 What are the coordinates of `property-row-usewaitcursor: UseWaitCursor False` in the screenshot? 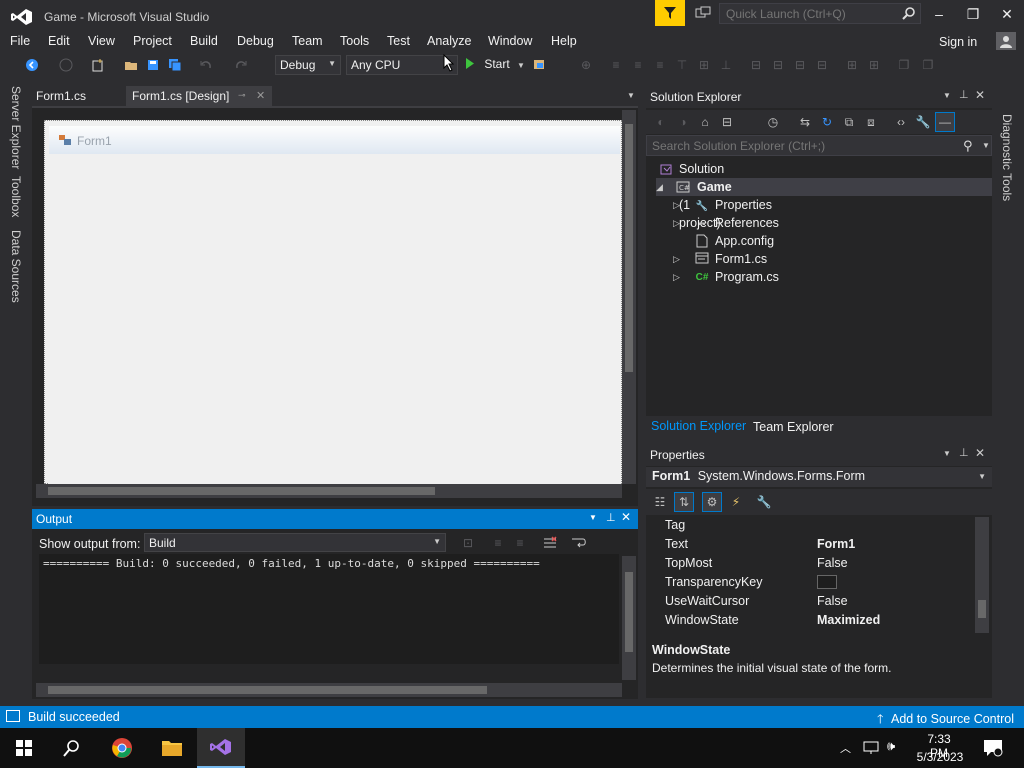 It's located at (812, 601).